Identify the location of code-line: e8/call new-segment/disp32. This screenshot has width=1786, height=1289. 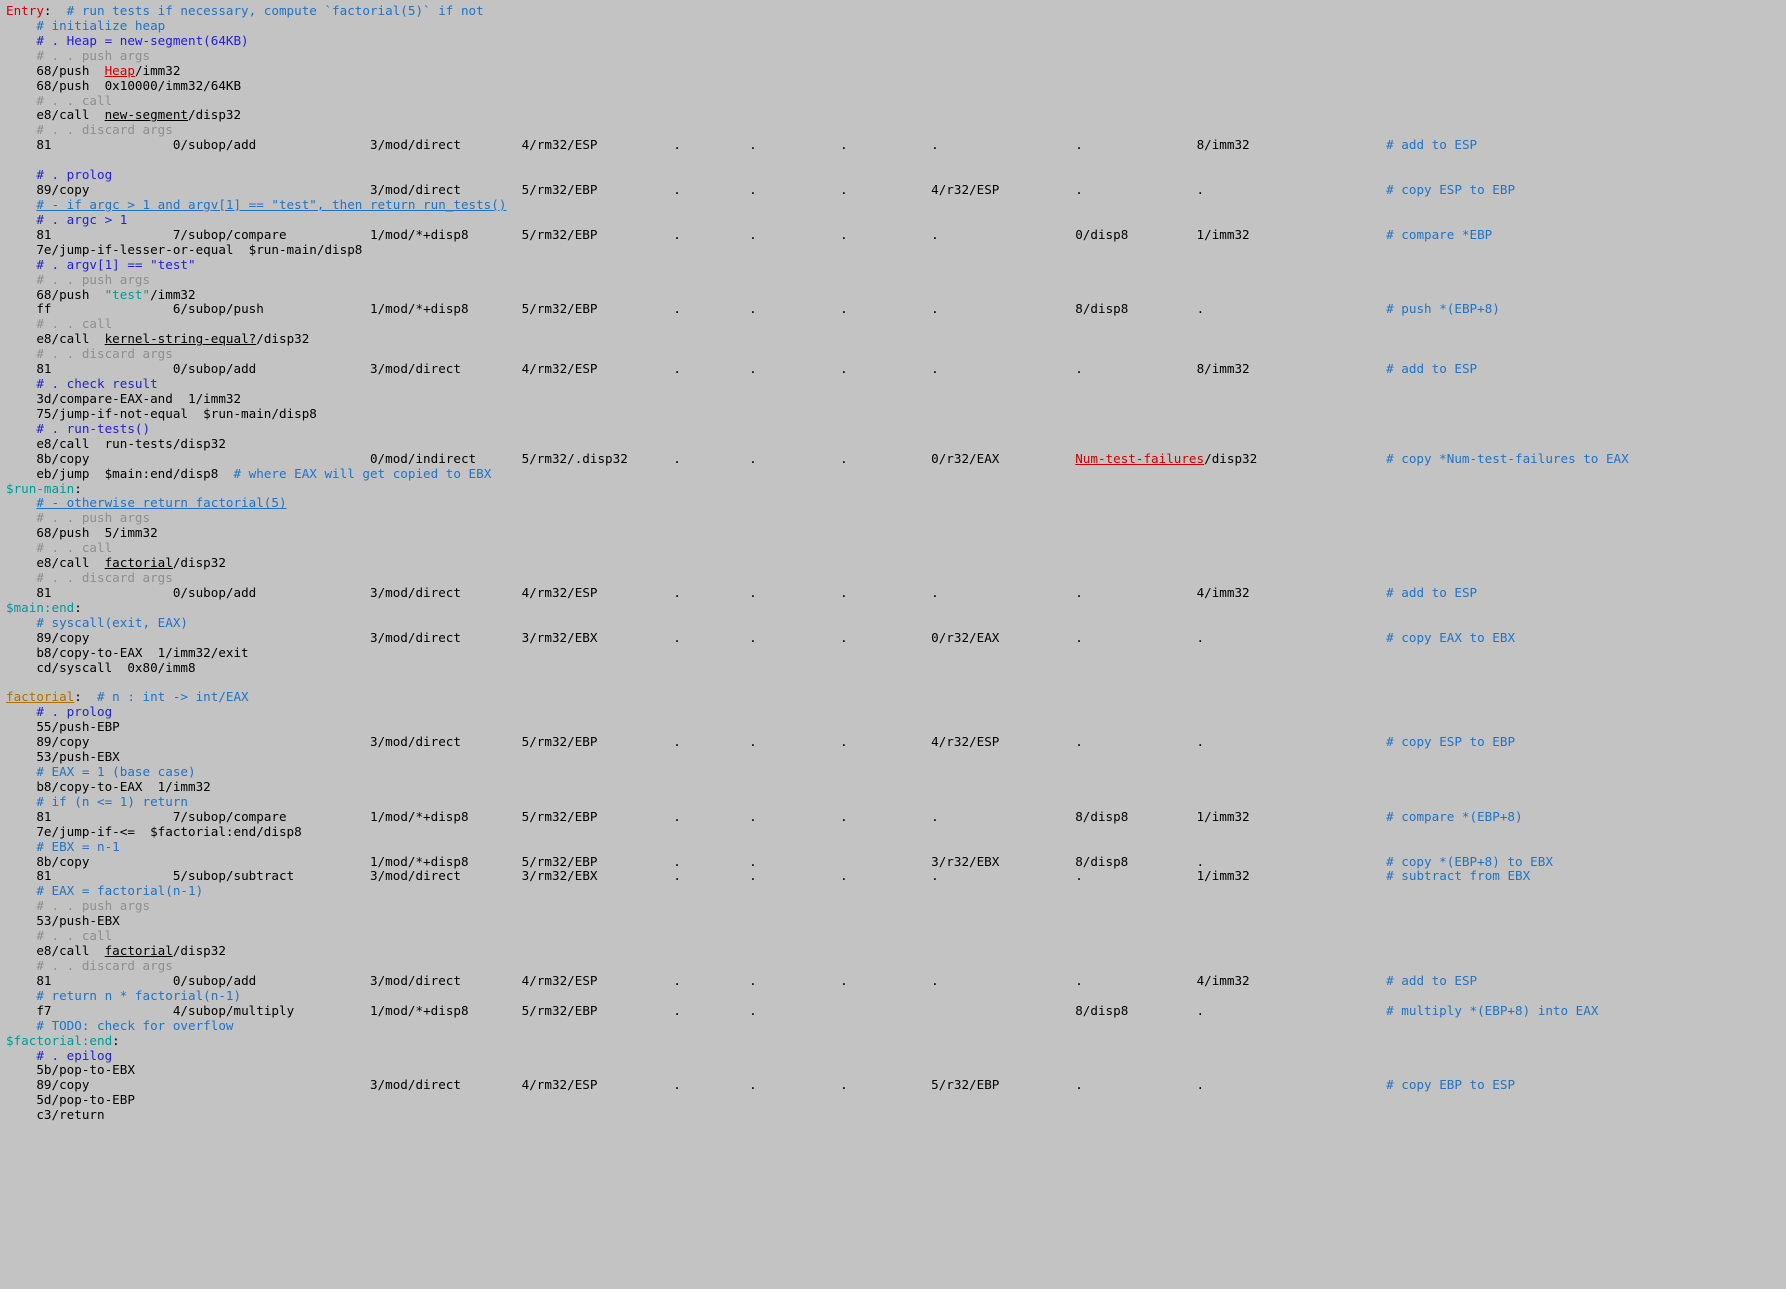
(896, 115).